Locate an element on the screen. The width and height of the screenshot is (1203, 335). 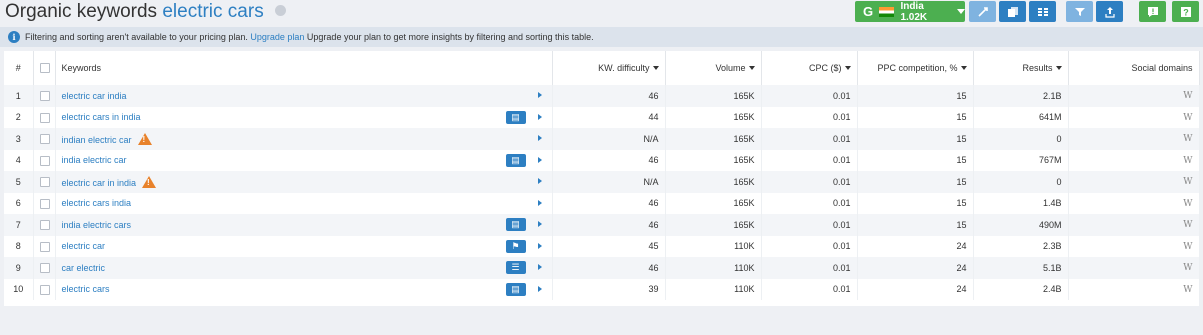
keyword-link: electric car in india is located at coordinates (99, 183).